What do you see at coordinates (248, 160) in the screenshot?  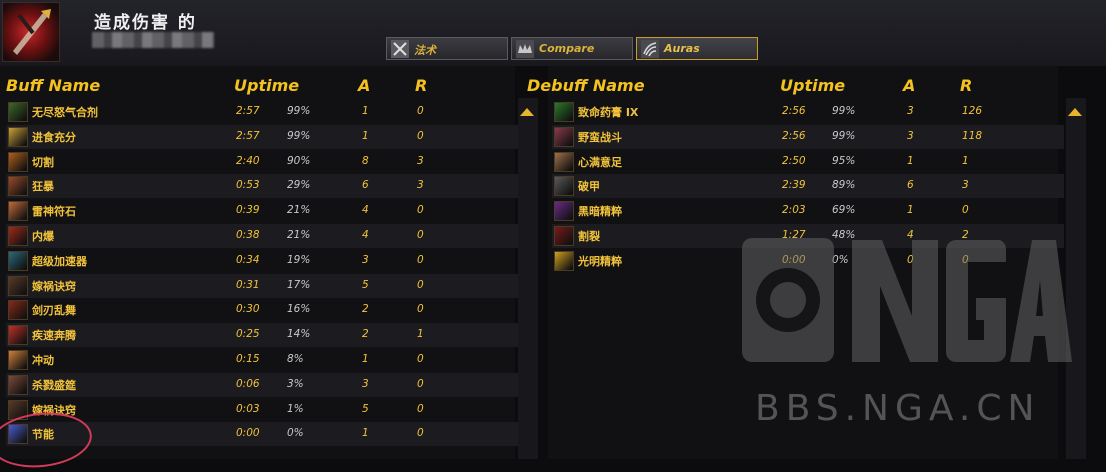 I see `uptime-time: 2:40` at bounding box center [248, 160].